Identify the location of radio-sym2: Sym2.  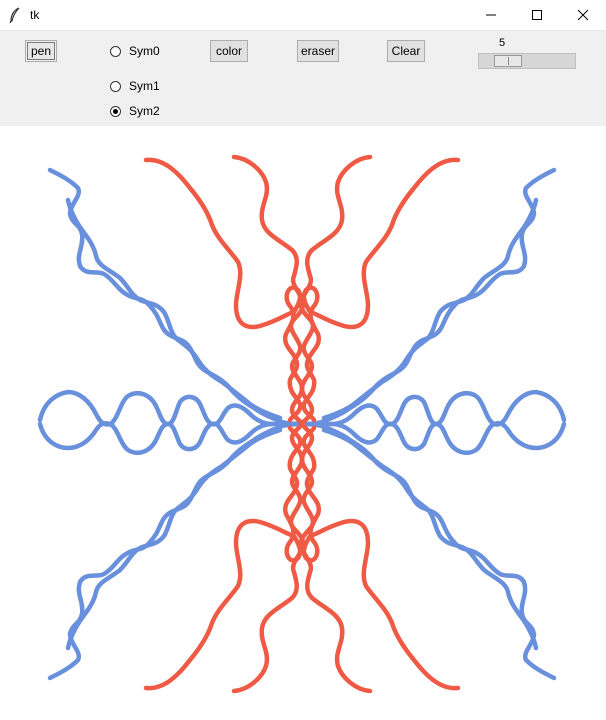
(135, 111).